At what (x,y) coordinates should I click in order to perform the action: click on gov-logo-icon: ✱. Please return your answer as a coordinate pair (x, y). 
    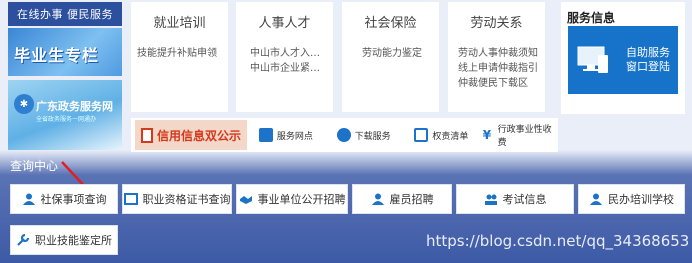
    Looking at the image, I should click on (24, 104).